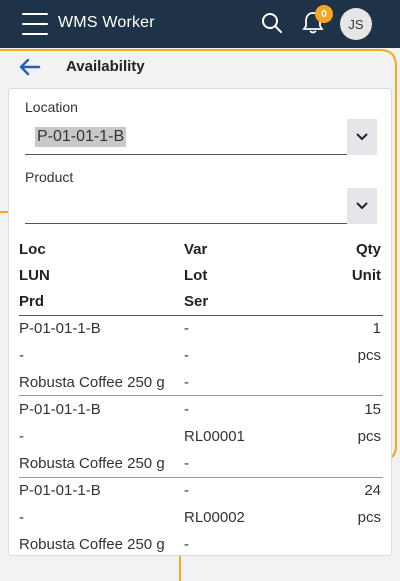 This screenshot has width=400, height=581. I want to click on location-dropdown-button, so click(362, 137).